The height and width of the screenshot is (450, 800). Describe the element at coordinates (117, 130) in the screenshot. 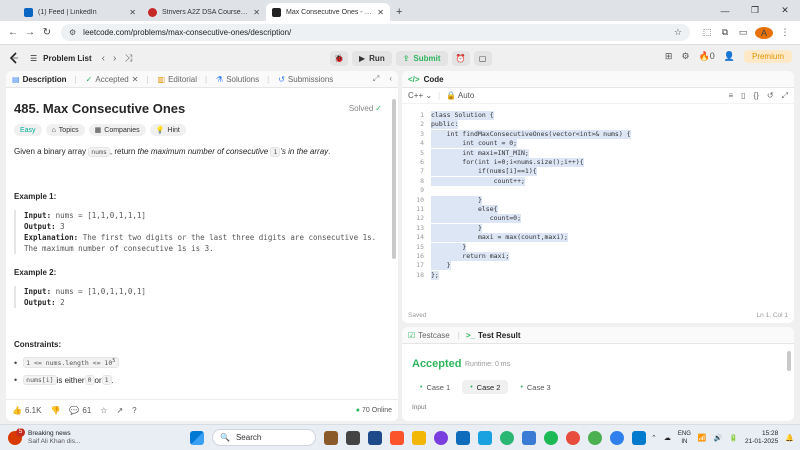

I see `companies-button: ▦ Companies` at that location.